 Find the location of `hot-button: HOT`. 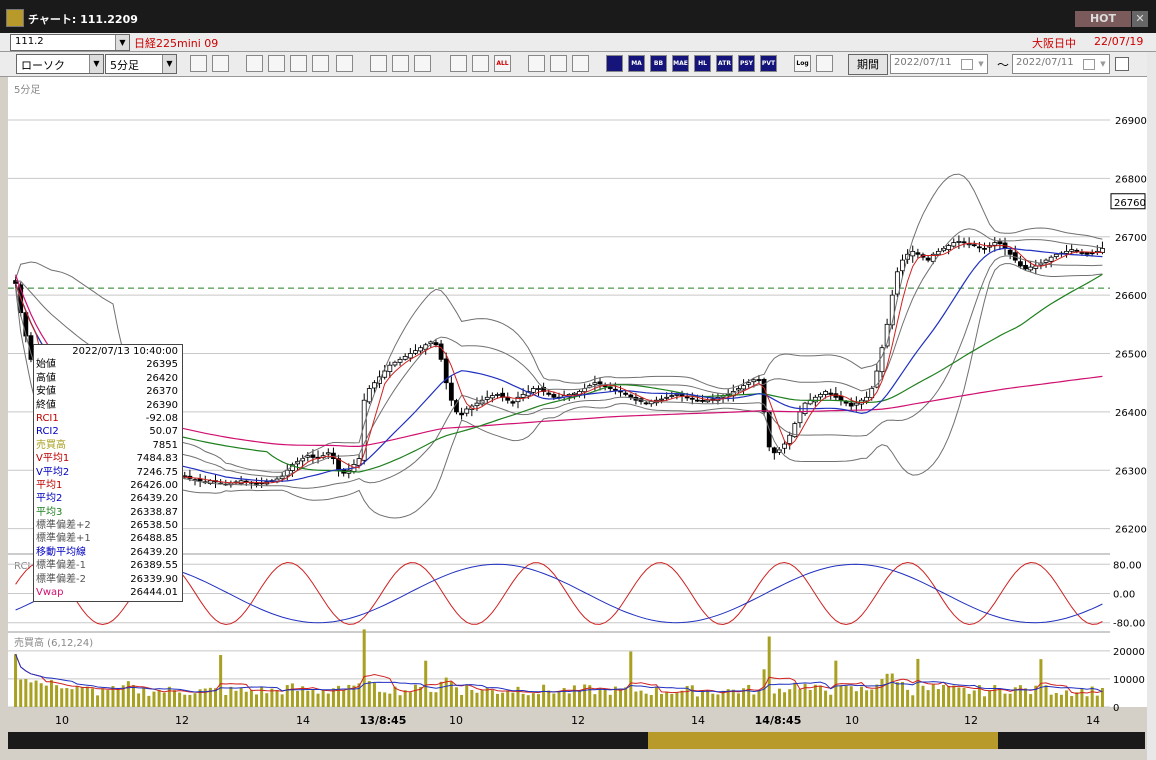

hot-button: HOT is located at coordinates (1103, 19).